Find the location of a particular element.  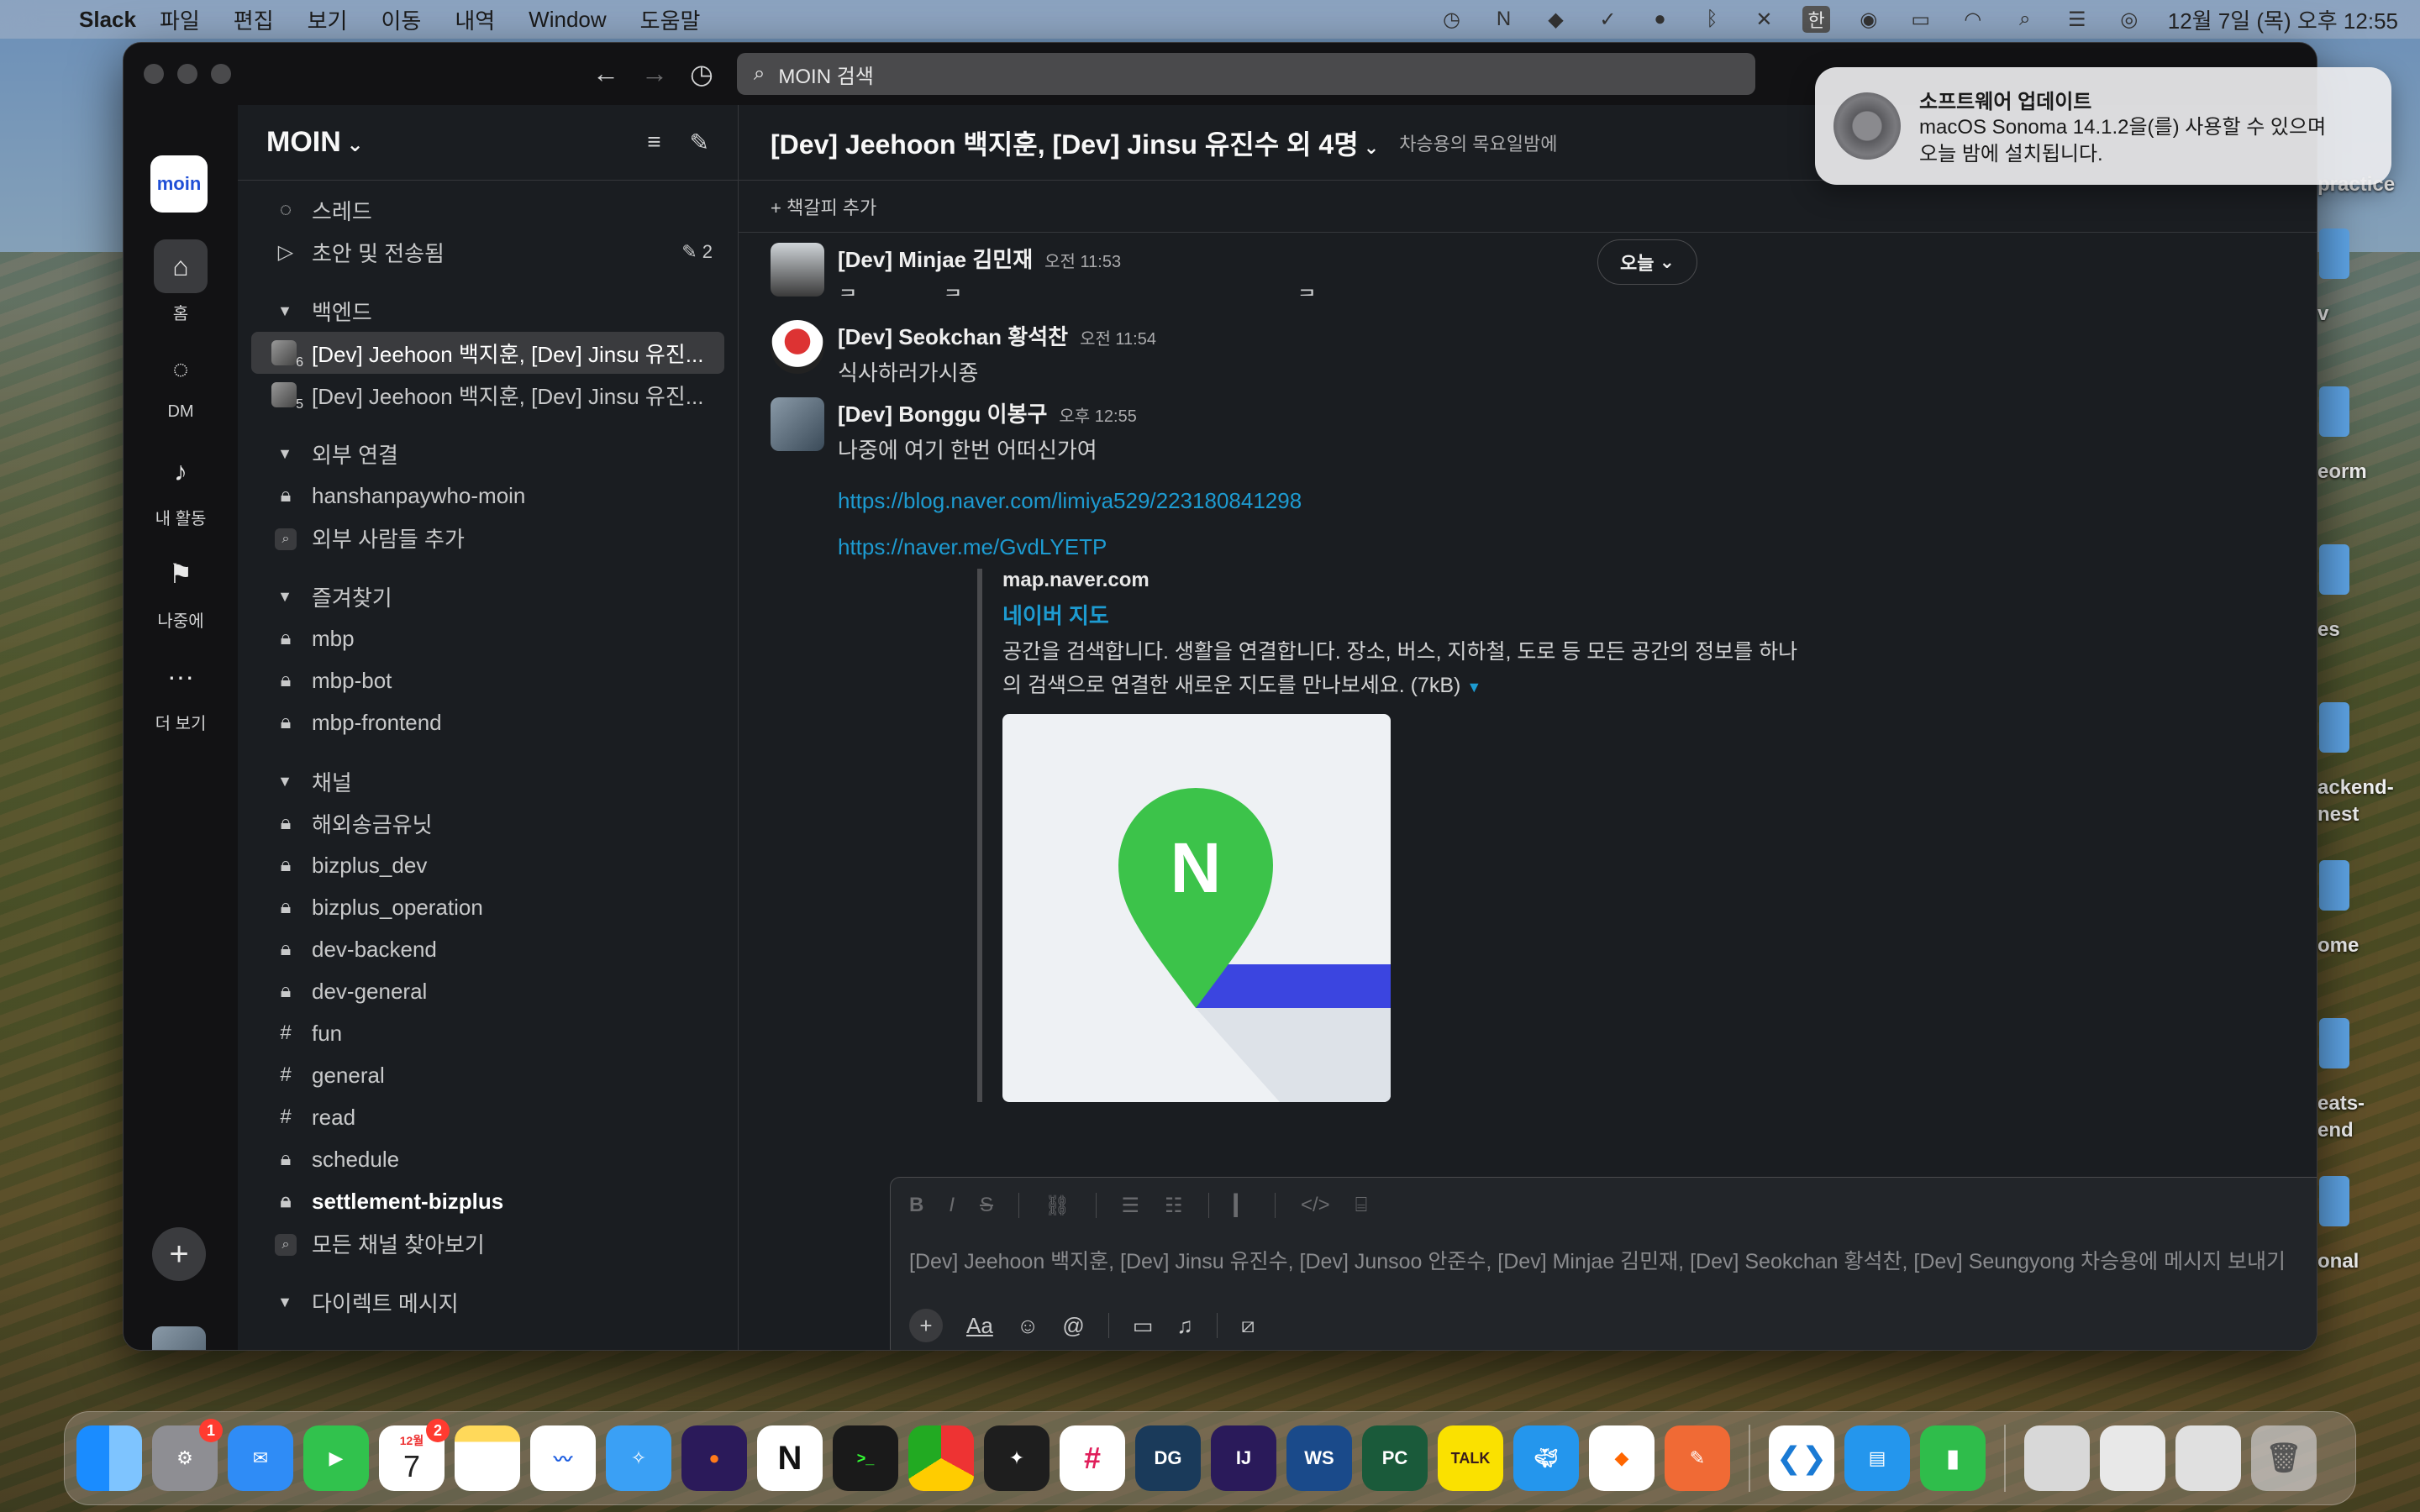

trash-icon: 🗑︎ is located at coordinates (2284, 1458).